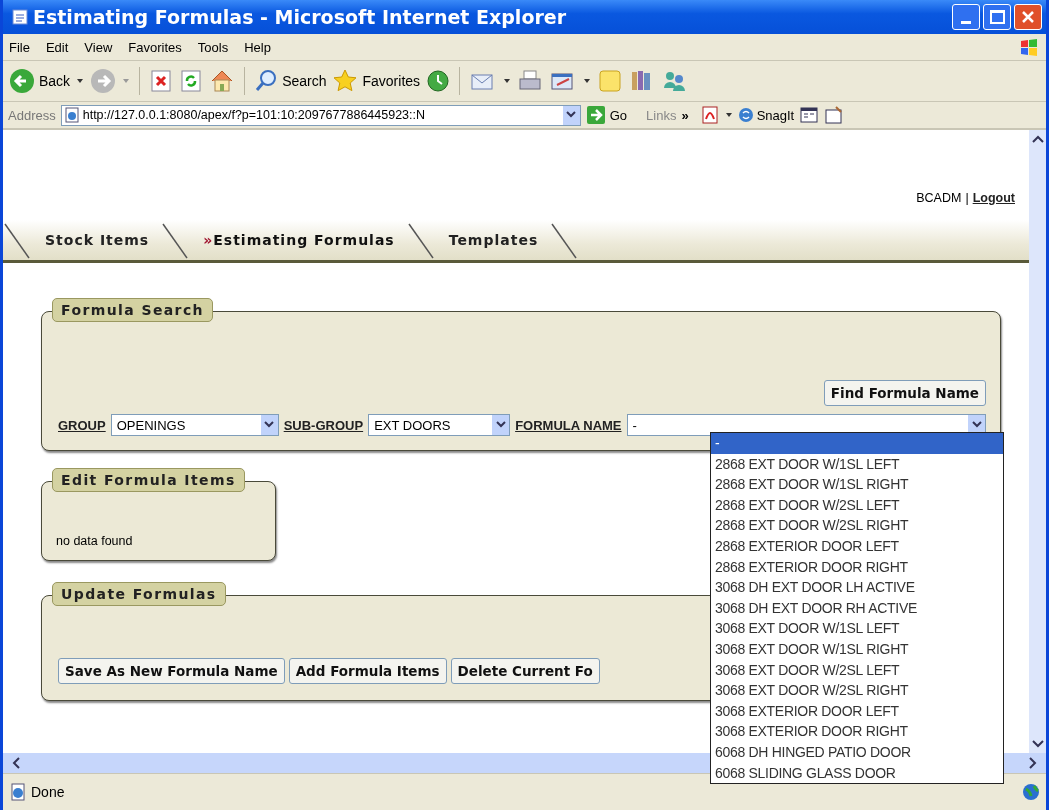 The width and height of the screenshot is (1049, 810). What do you see at coordinates (809, 115) in the screenshot?
I see `window-capture-icon` at bounding box center [809, 115].